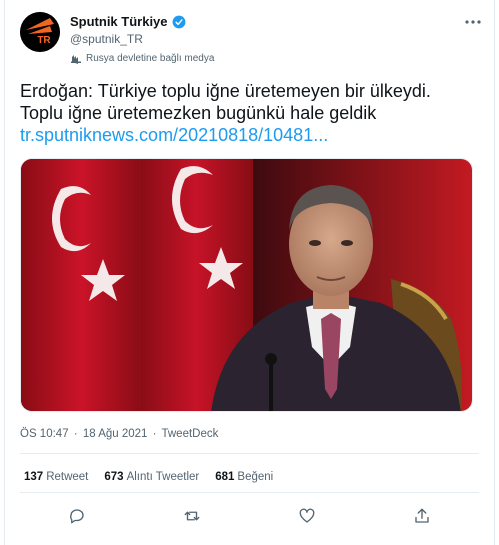 This screenshot has width=499, height=545. What do you see at coordinates (67, 477) in the screenshot?
I see `stat-label: Retweet` at bounding box center [67, 477].